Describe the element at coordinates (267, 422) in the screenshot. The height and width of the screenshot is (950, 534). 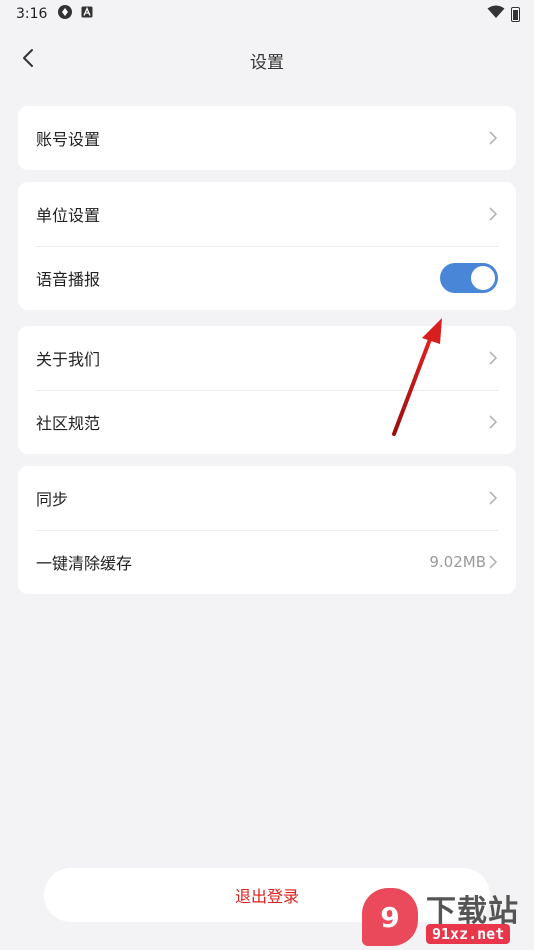
I see `row-community-rules: 社区规范` at that location.